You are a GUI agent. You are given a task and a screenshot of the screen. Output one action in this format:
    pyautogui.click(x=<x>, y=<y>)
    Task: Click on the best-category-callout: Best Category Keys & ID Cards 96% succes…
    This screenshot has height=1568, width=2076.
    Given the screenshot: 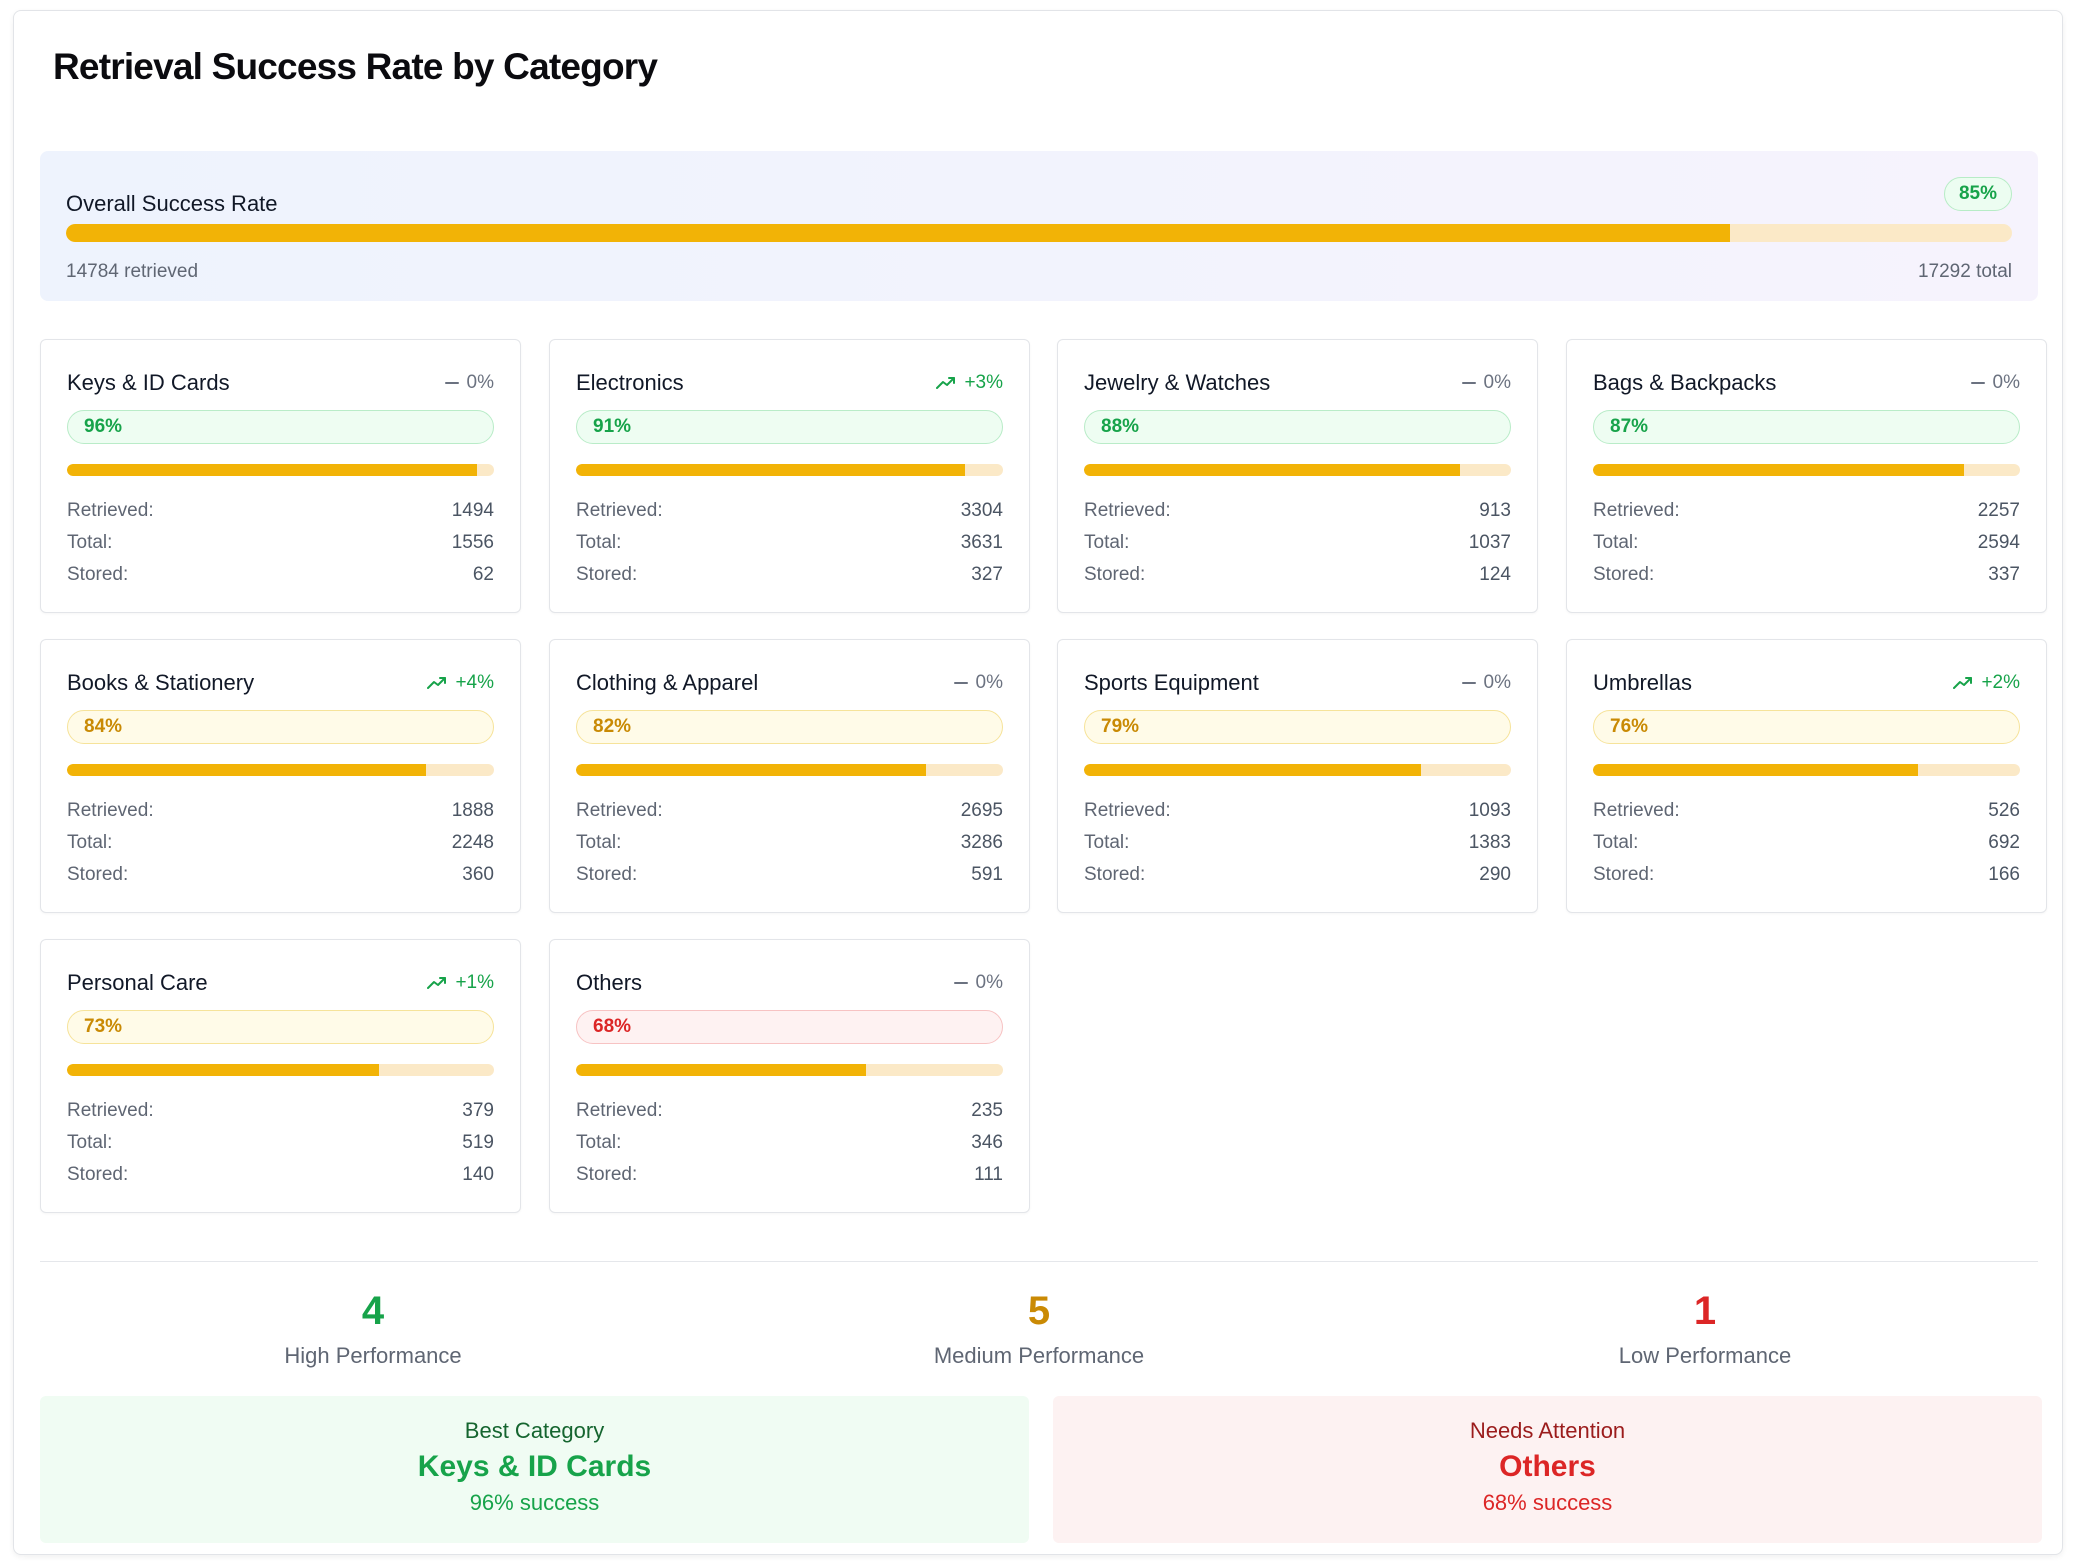 What is the action you would take?
    pyautogui.click(x=534, y=1469)
    